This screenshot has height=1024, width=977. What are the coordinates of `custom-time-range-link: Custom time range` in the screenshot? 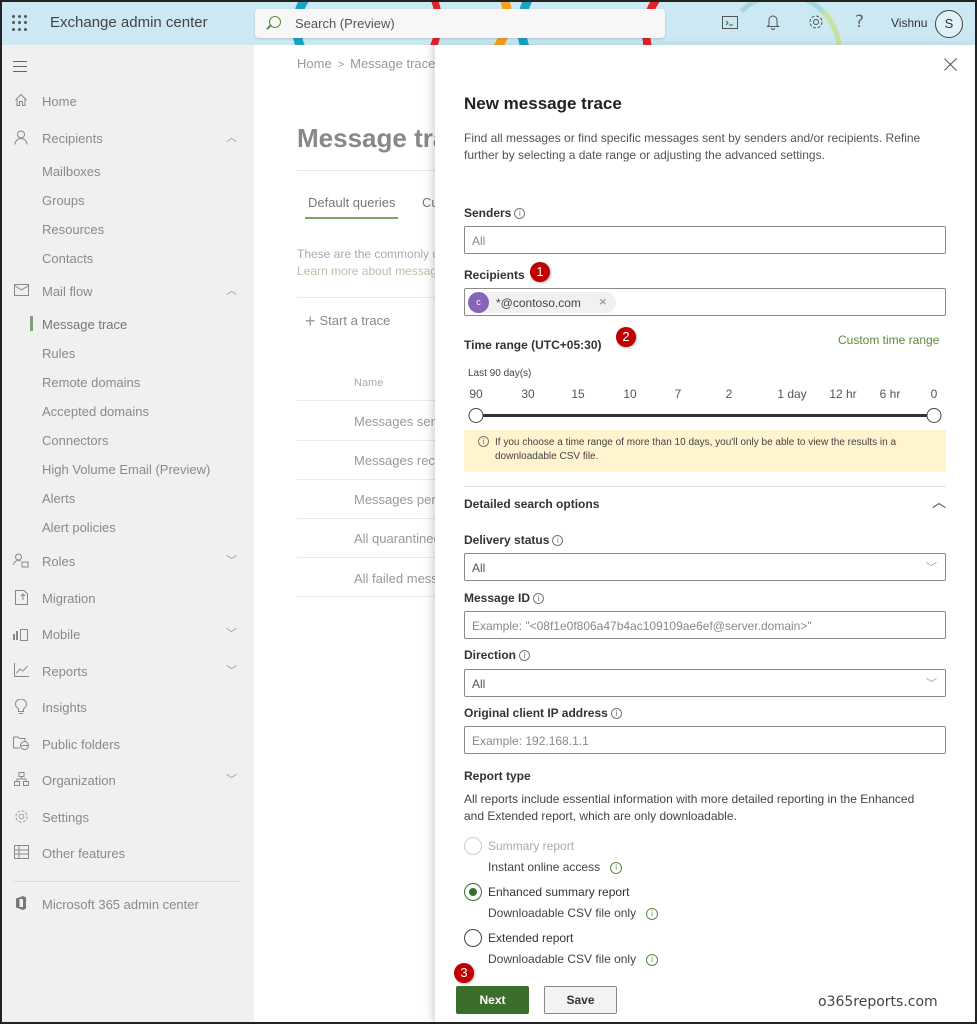 It's located at (888, 340).